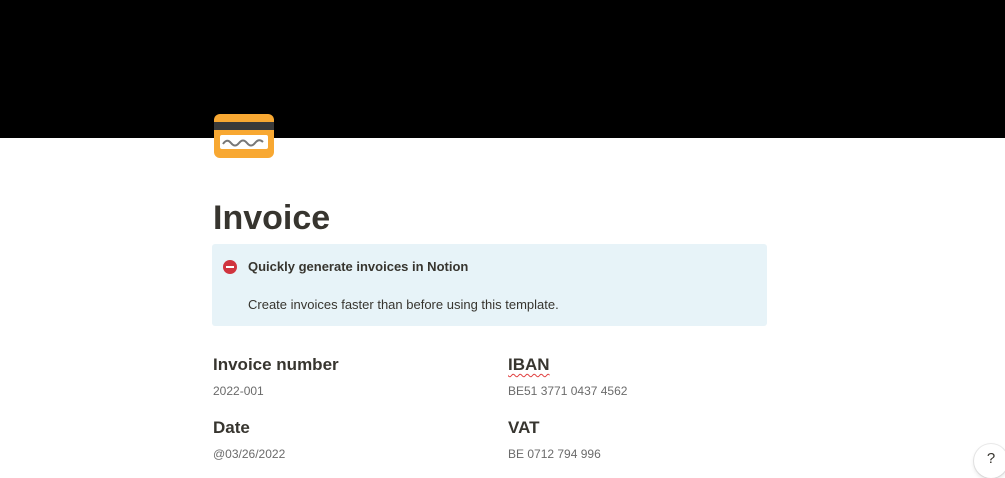 The height and width of the screenshot is (478, 1005). What do you see at coordinates (567, 391) in the screenshot?
I see `iban-value: BE51 3771 0437 4562` at bounding box center [567, 391].